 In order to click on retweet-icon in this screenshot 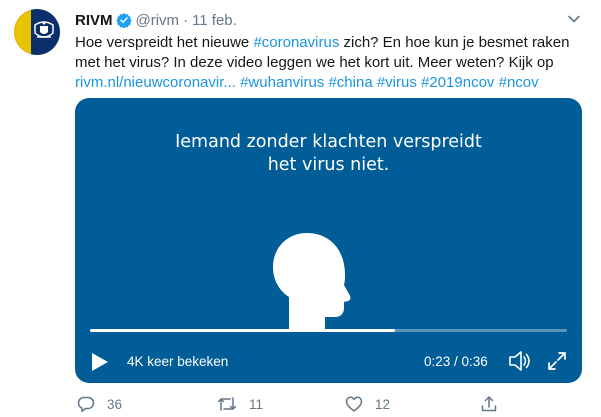, I will do `click(227, 404)`.